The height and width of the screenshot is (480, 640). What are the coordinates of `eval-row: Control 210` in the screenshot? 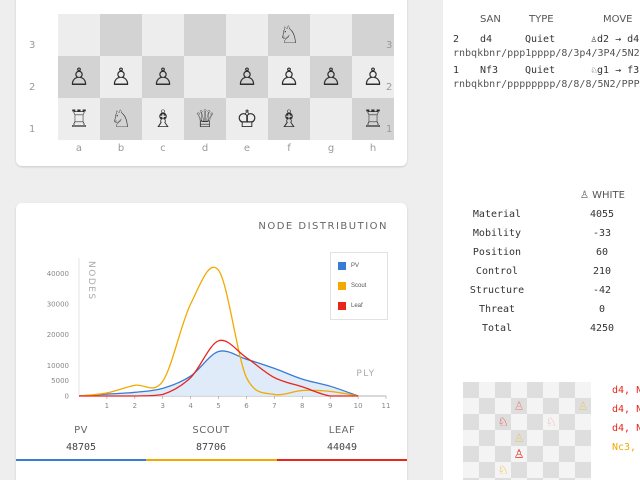 It's located at (541, 275).